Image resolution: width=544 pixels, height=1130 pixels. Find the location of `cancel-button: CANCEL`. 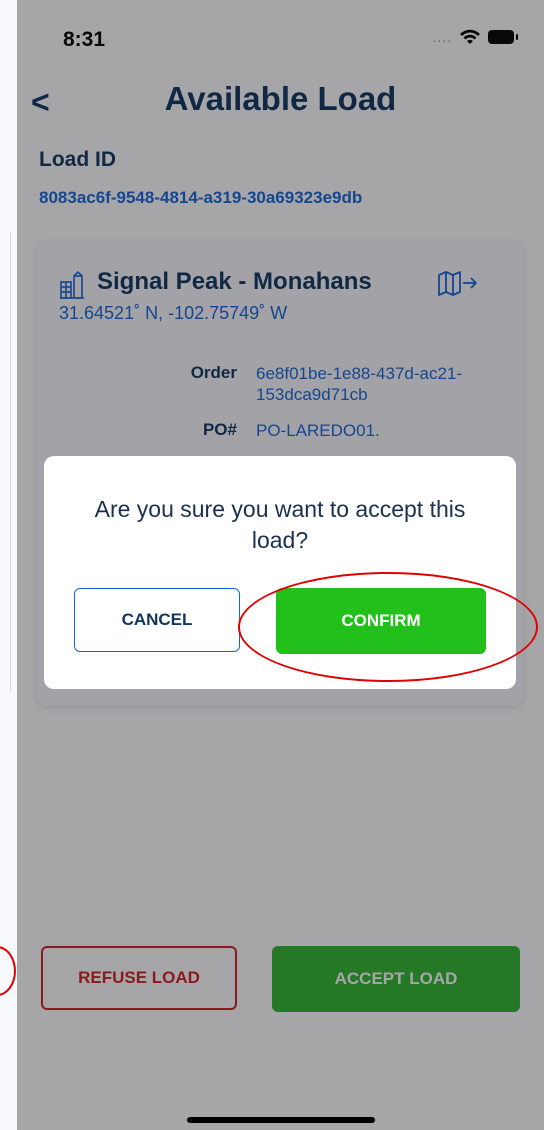

cancel-button: CANCEL is located at coordinates (157, 620).